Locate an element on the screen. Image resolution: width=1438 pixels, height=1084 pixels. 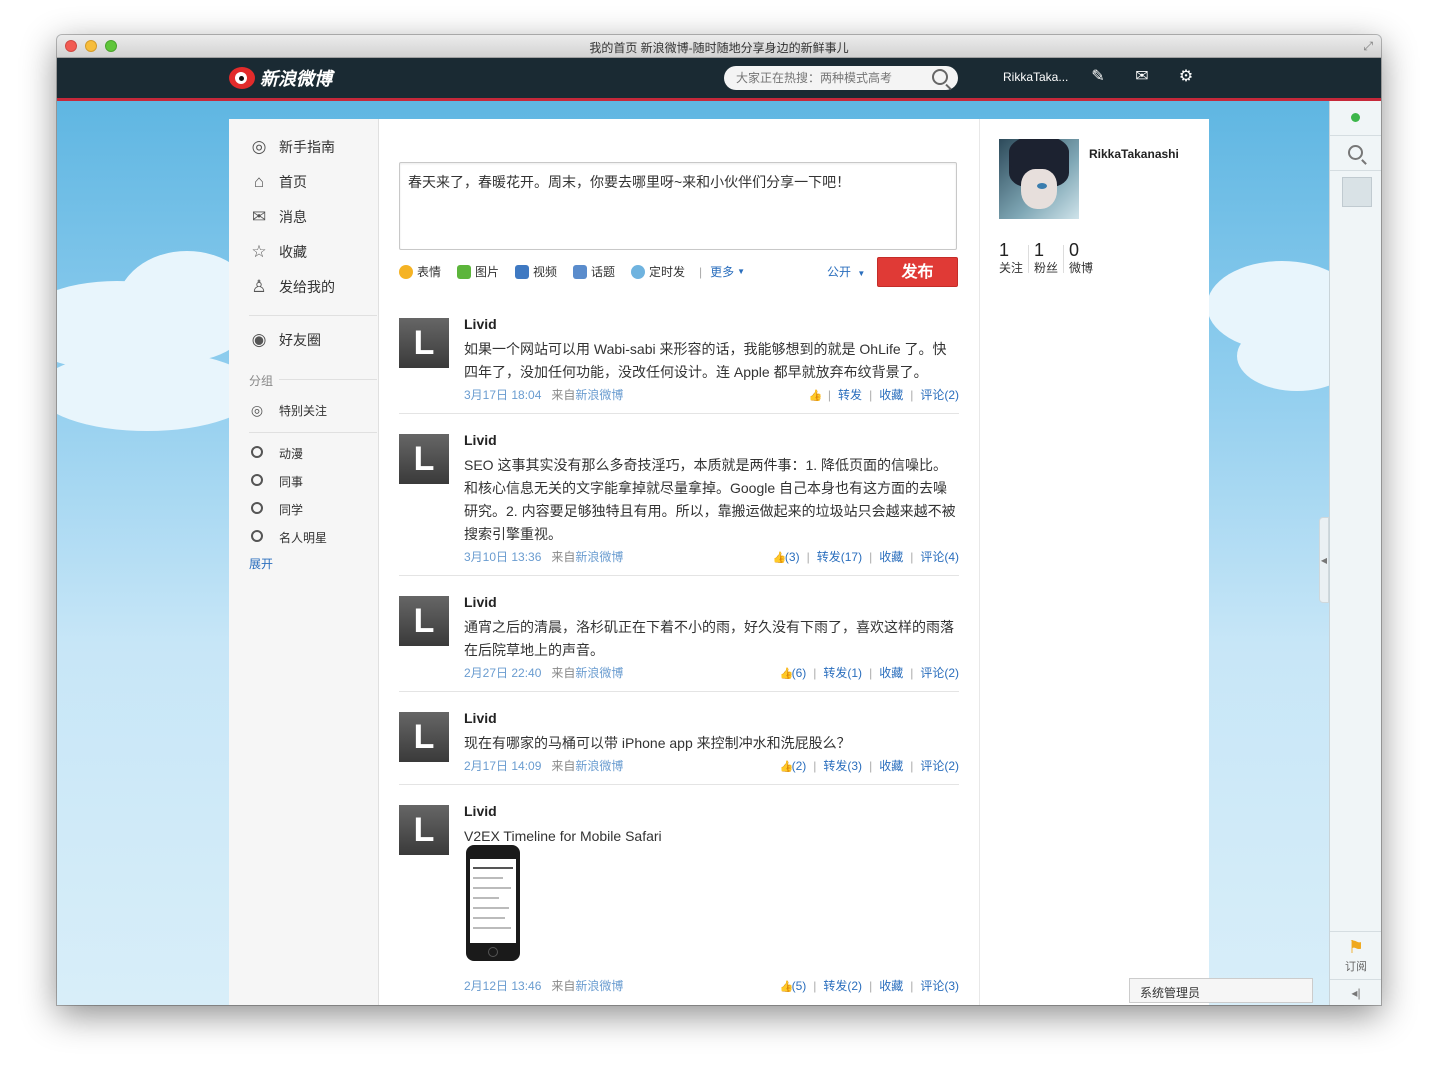
post-time: 3月17日 18:04 is located at coordinates (502, 395).